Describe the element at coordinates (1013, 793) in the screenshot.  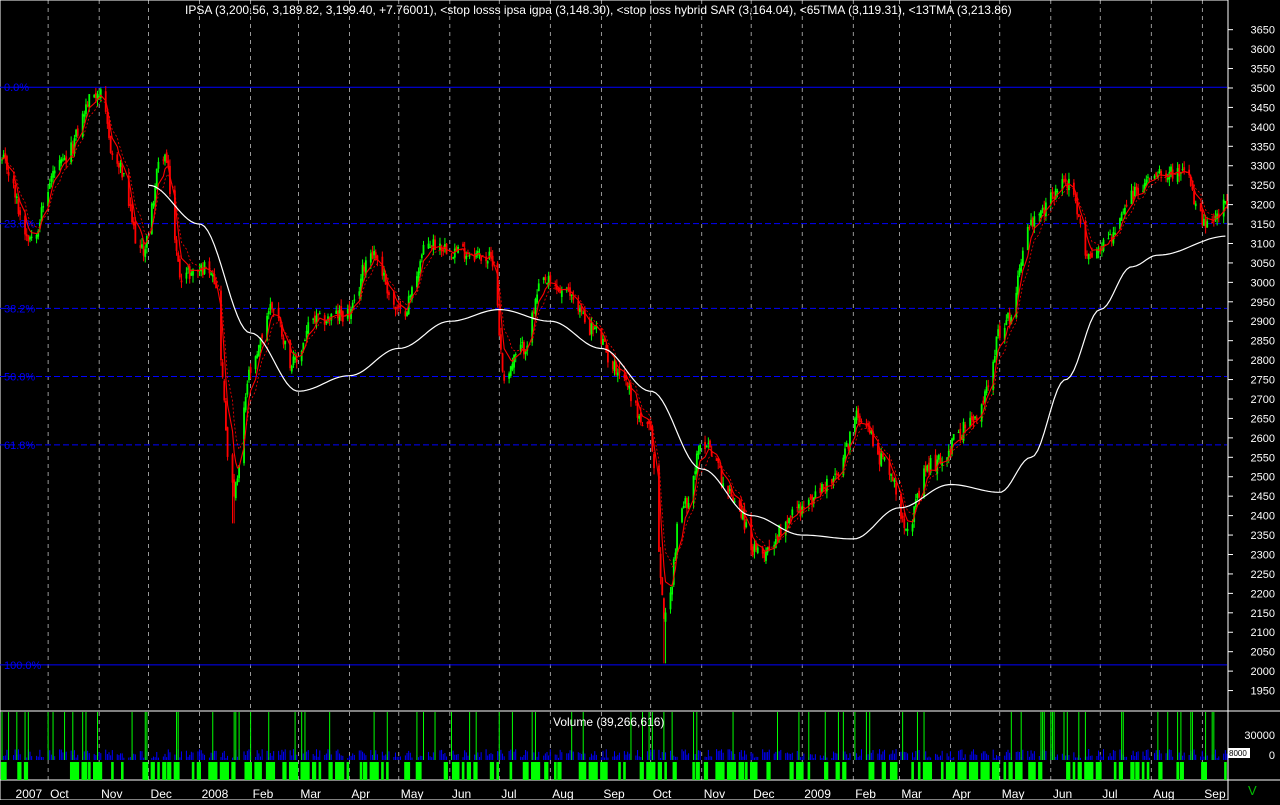
I see `x-tick-label: May` at that location.